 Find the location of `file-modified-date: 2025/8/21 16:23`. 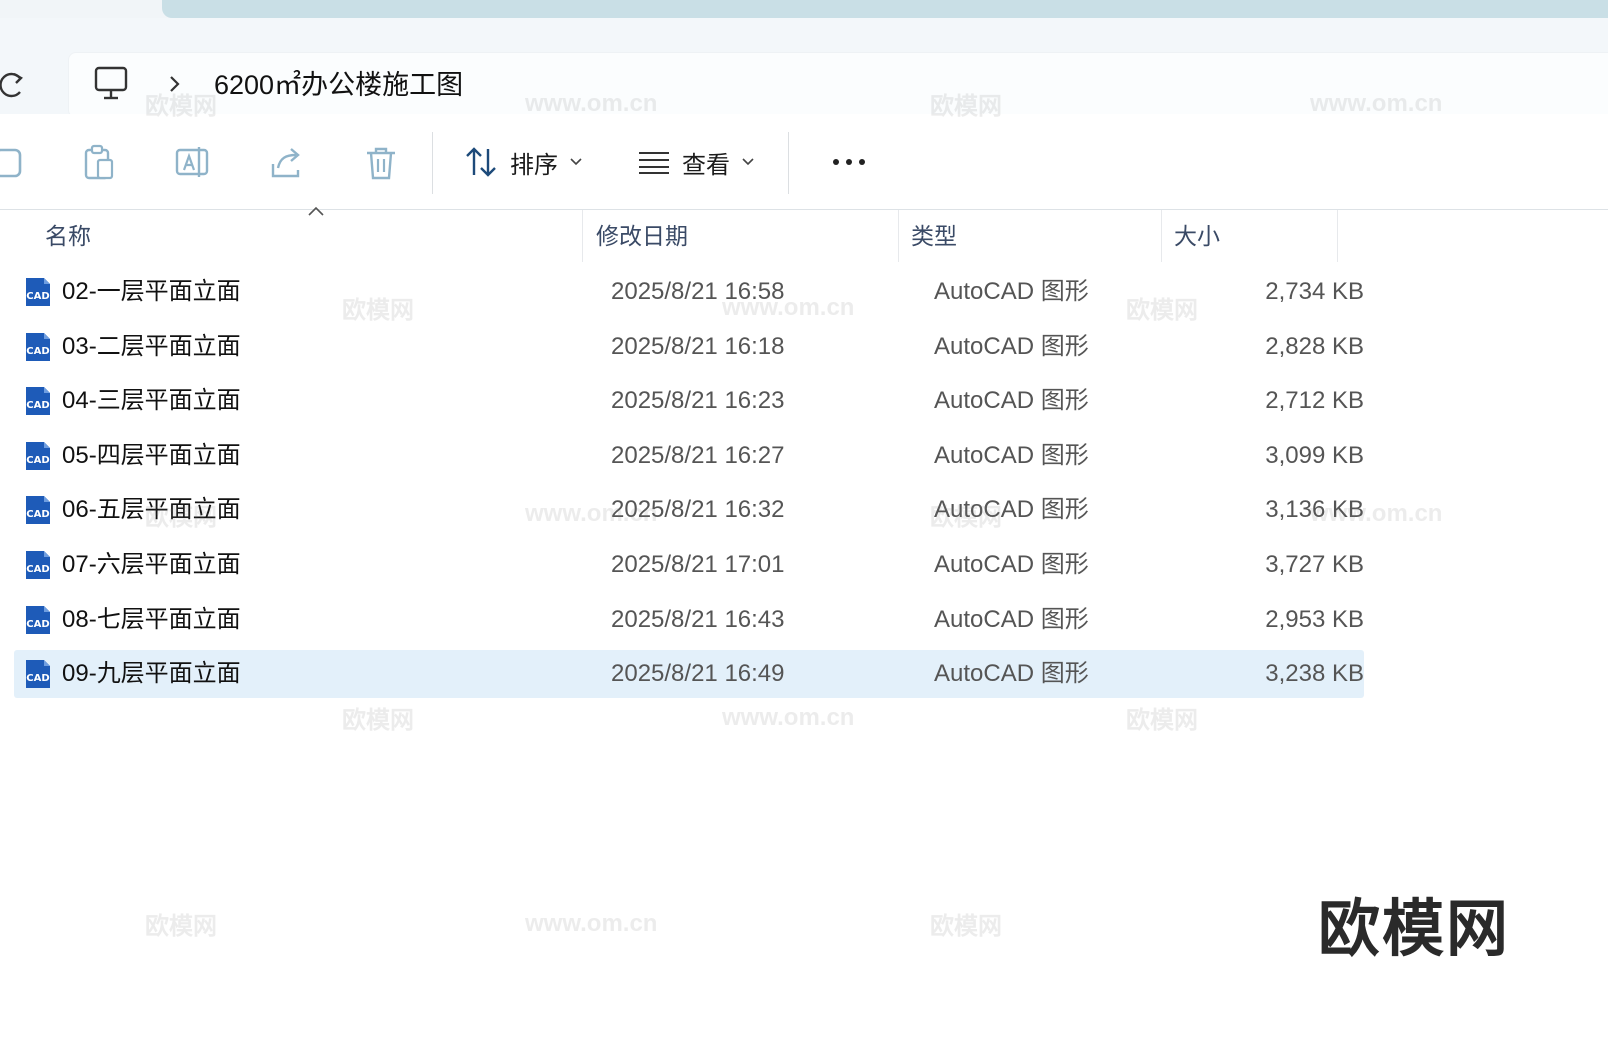

file-modified-date: 2025/8/21 16:23 is located at coordinates (698, 401).